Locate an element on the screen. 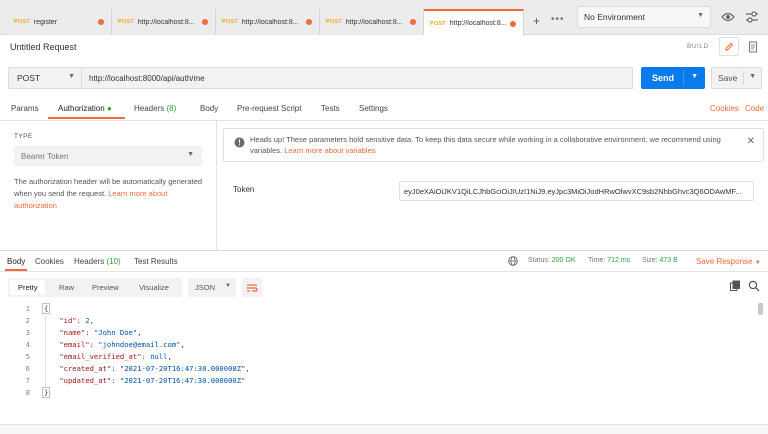  status-bar is located at coordinates (384, 429).